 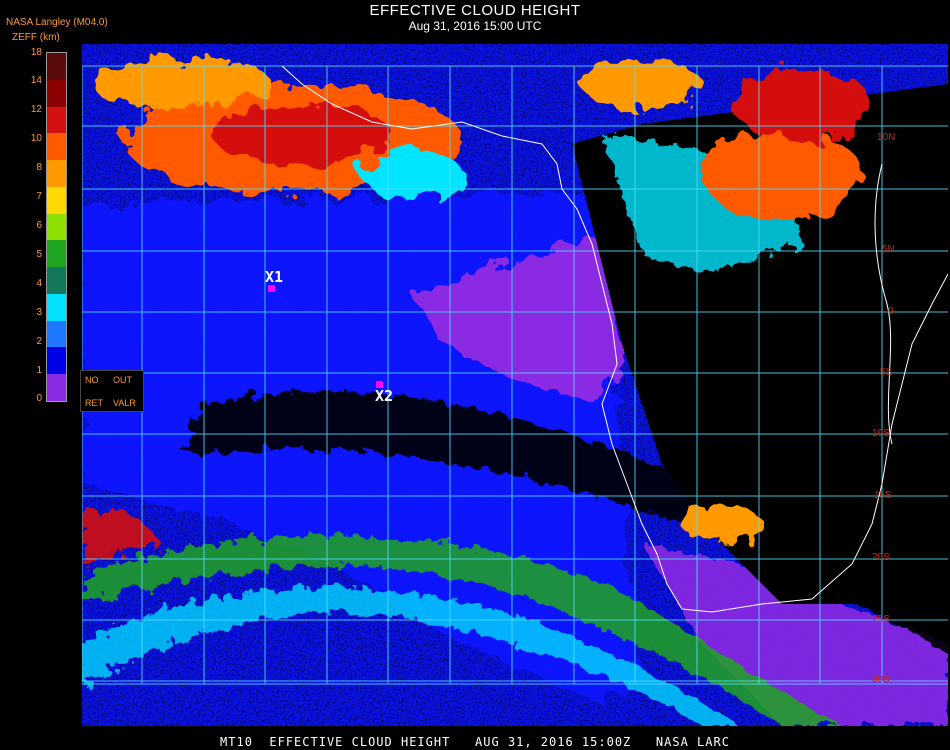 I want to click on colorbar-tick: 14, so click(x=36, y=80).